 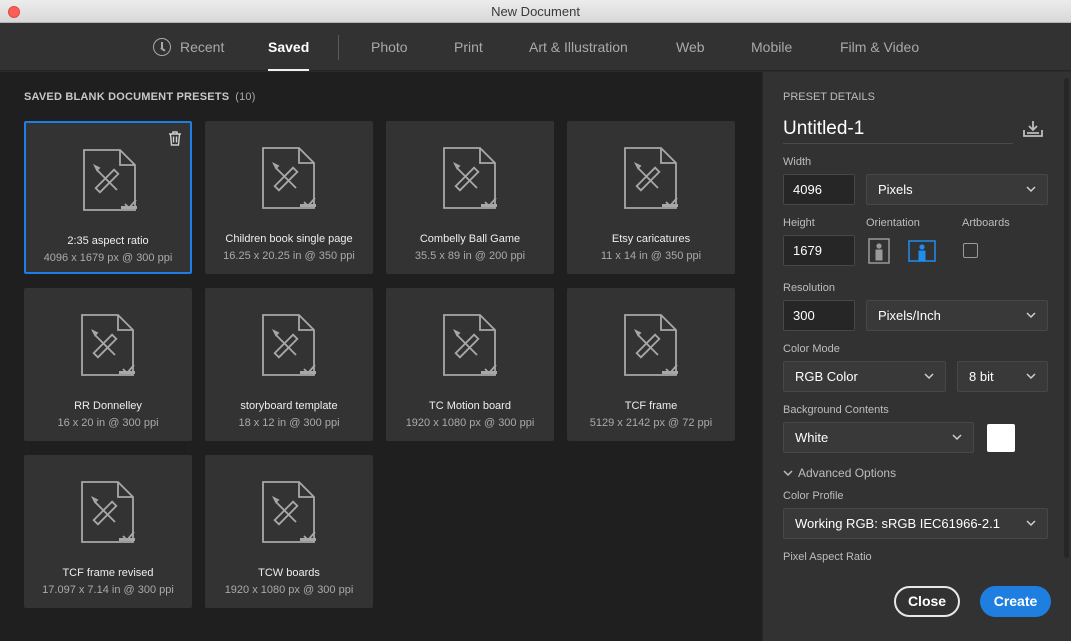 I want to click on tab-web: Web, so click(x=690, y=47).